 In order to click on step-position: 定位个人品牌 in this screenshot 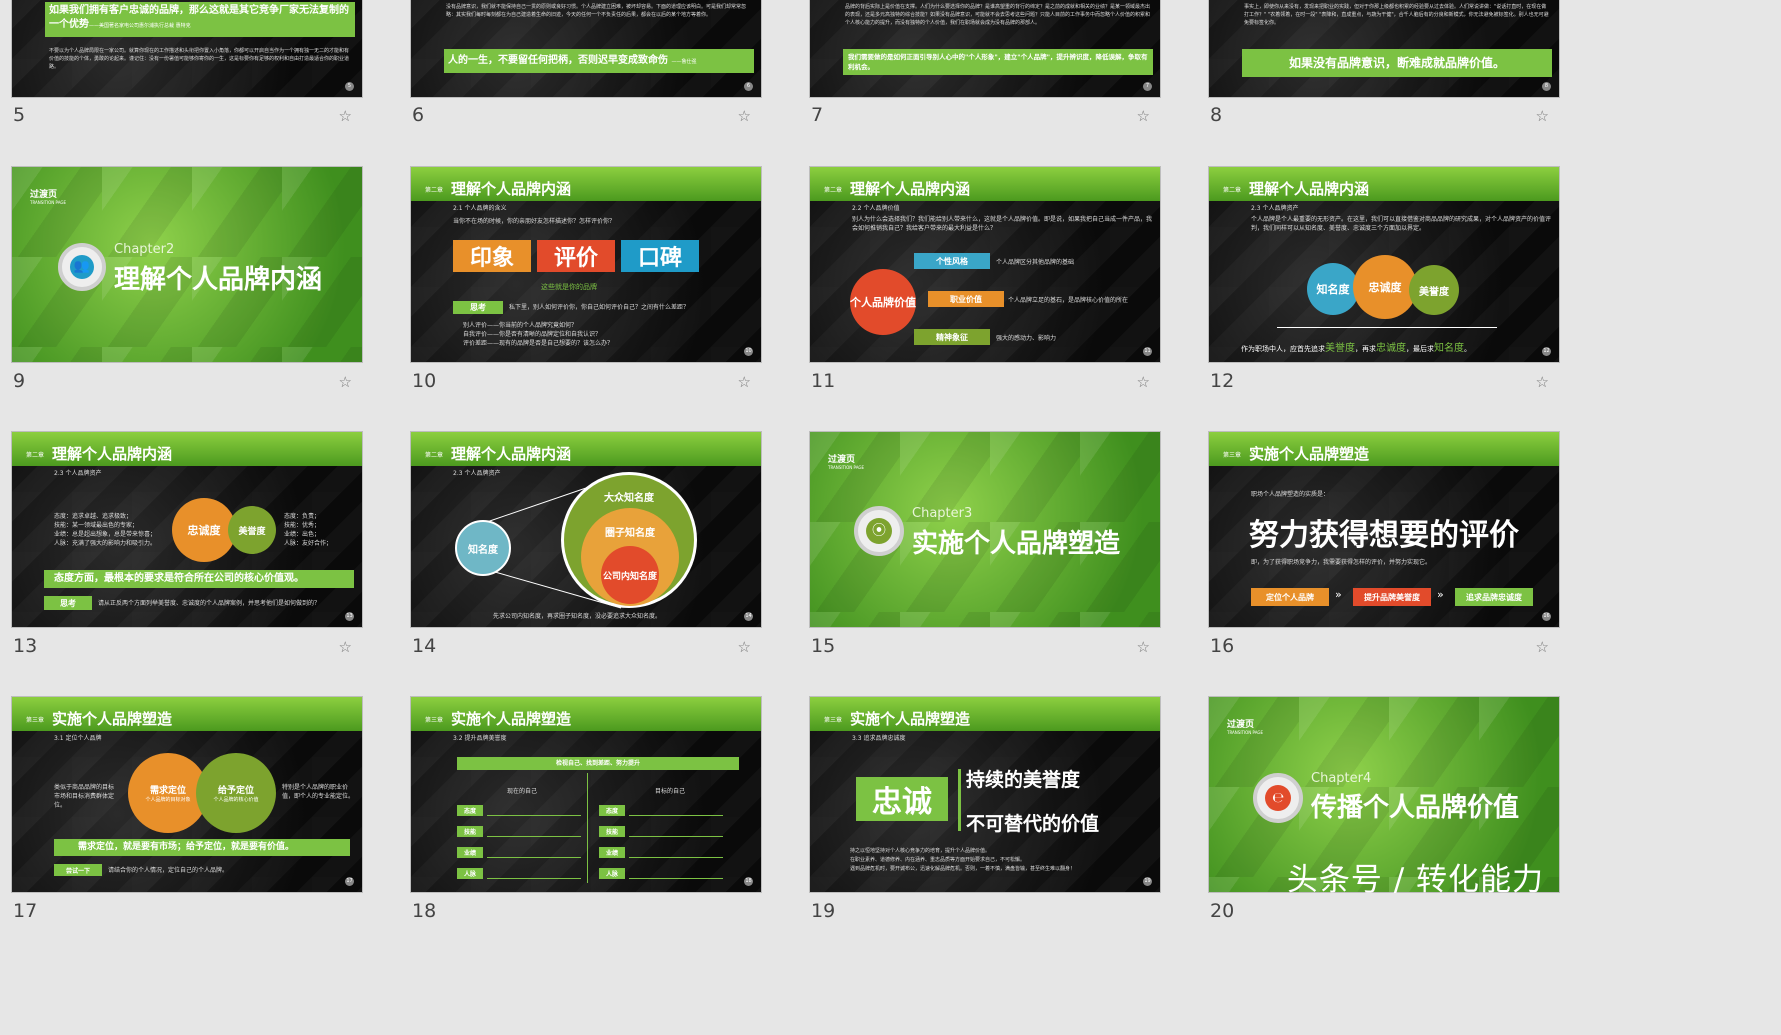, I will do `click(1290, 597)`.